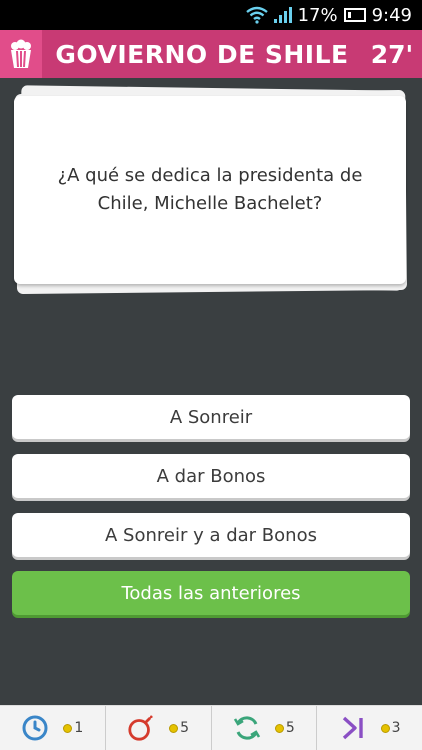  Describe the element at coordinates (202, 54) in the screenshot. I see `category-title: GOVIERNO DE SHILE` at that location.